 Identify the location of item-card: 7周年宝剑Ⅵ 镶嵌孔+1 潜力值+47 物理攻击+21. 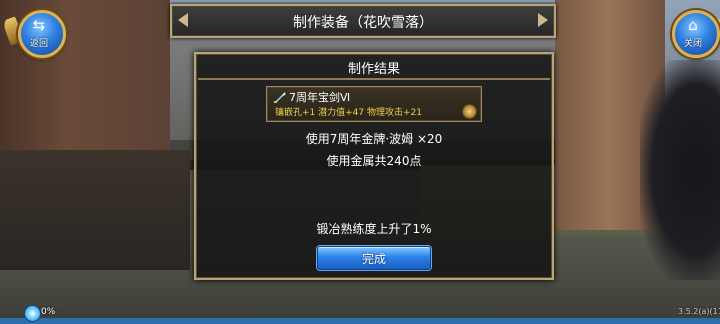
(374, 104).